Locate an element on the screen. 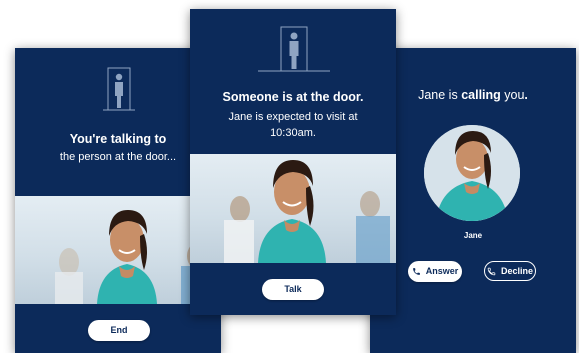 The width and height of the screenshot is (579, 353). decline-label: Decline is located at coordinates (516, 271).